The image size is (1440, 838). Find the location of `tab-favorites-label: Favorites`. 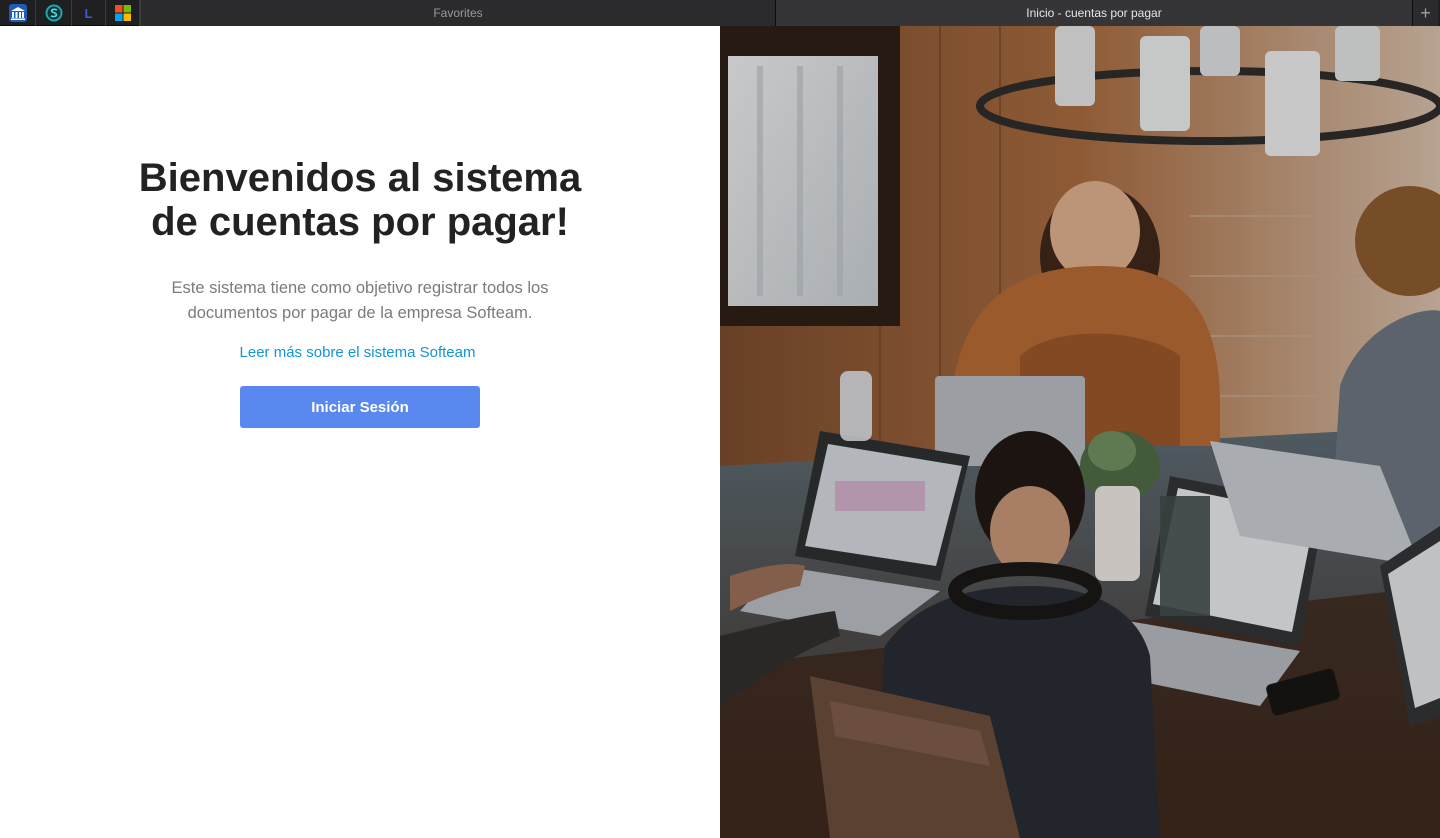

tab-favorites-label: Favorites is located at coordinates (458, 13).